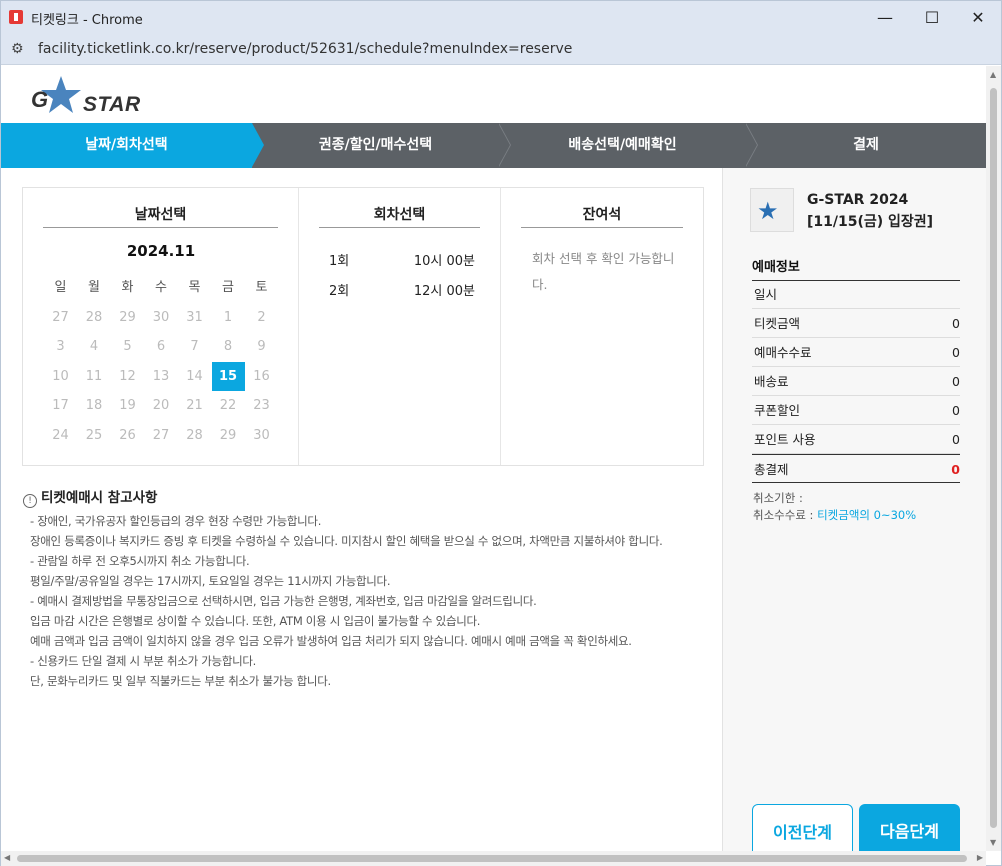 The height and width of the screenshot is (866, 1002). What do you see at coordinates (339, 261) in the screenshot?
I see `session-round: 1회` at bounding box center [339, 261].